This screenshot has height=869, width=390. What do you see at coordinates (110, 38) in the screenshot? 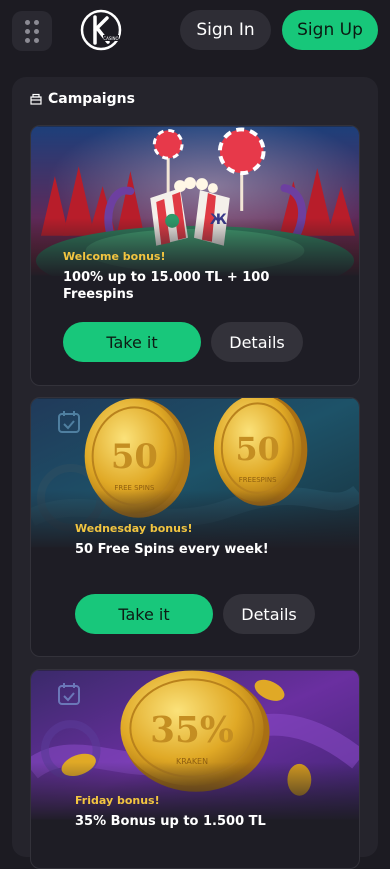
I see `svg-text: CASINO` at bounding box center [110, 38].